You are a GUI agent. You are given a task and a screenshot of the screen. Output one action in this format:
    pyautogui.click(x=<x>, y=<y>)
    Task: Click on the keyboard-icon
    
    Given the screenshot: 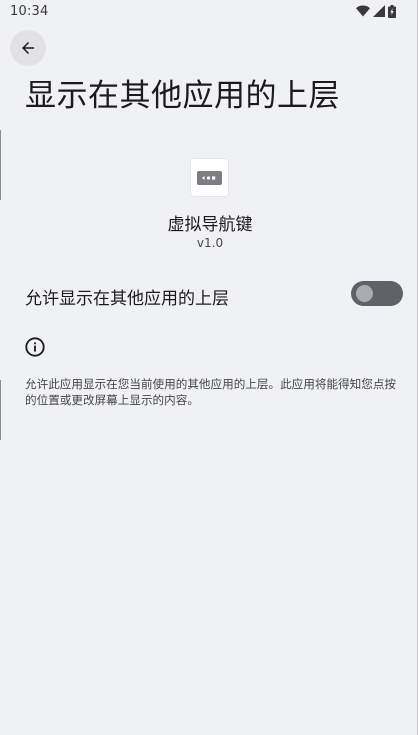 What is the action you would take?
    pyautogui.click(x=209, y=177)
    